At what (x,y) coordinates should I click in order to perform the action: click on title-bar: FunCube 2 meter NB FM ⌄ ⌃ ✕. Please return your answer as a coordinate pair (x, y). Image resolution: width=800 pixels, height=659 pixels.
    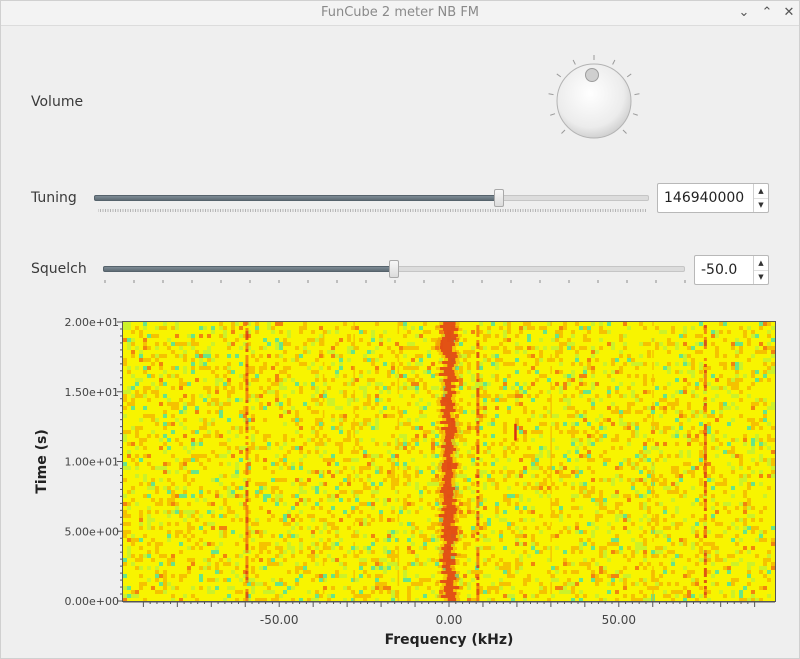
    Looking at the image, I should click on (400, 13).